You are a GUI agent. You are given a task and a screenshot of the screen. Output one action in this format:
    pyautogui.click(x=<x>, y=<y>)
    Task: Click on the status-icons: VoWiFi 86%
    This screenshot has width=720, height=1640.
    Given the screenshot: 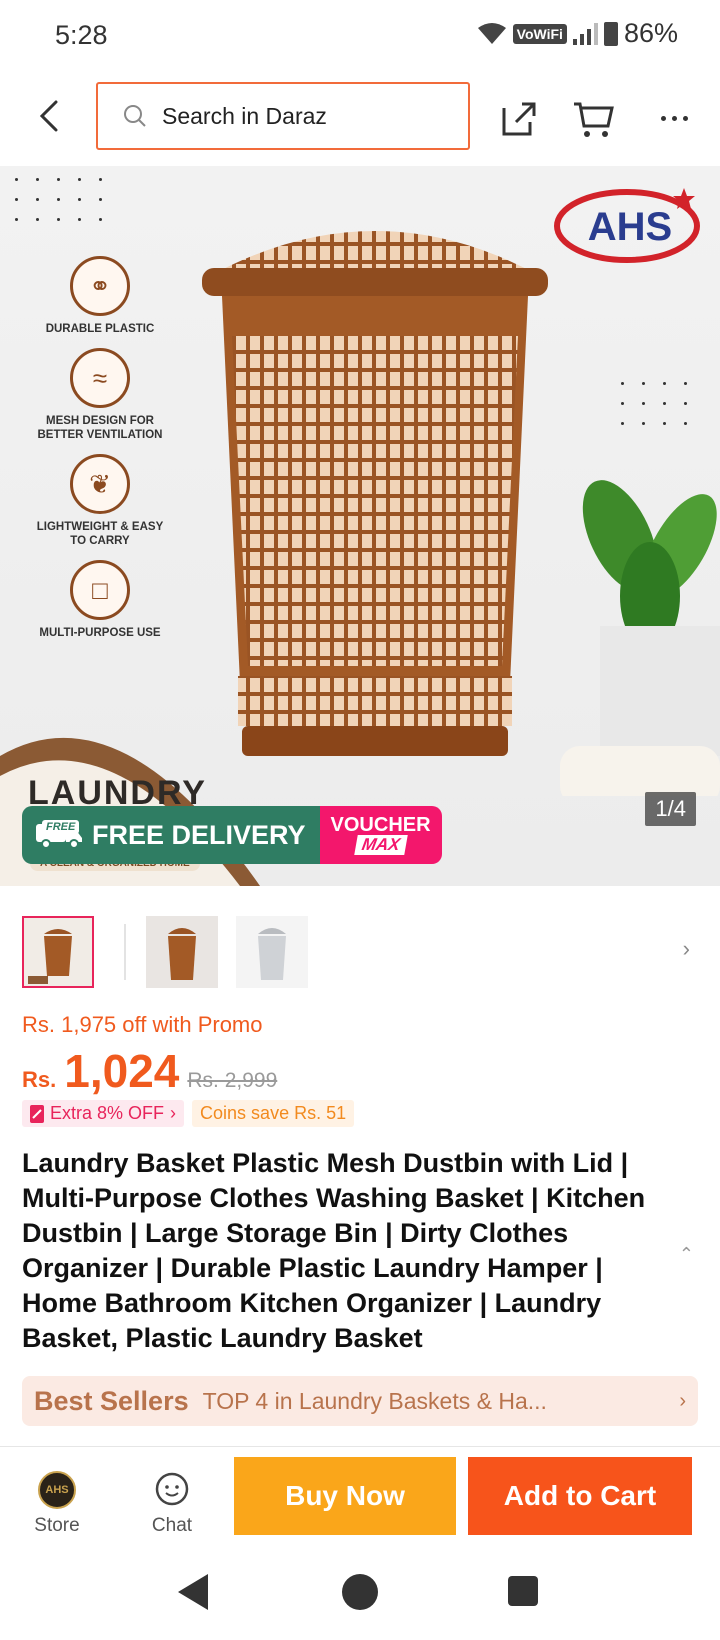 What is the action you would take?
    pyautogui.click(x=577, y=33)
    